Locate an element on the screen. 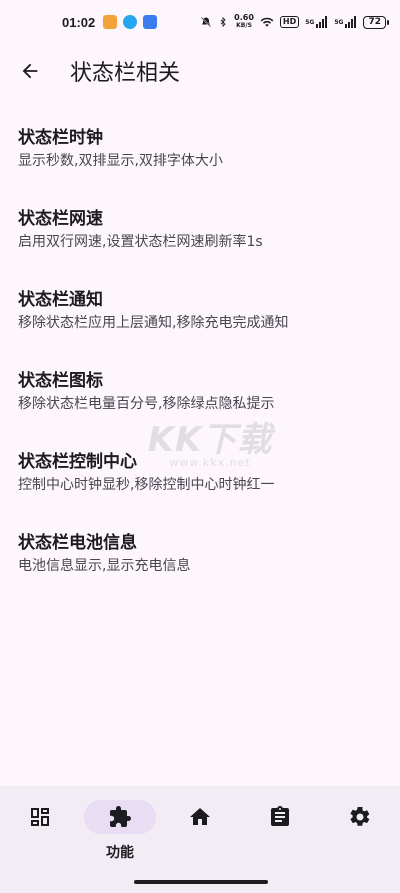 The height and width of the screenshot is (893, 400). top-app-bar: 状态栏相关 is located at coordinates (200, 71).